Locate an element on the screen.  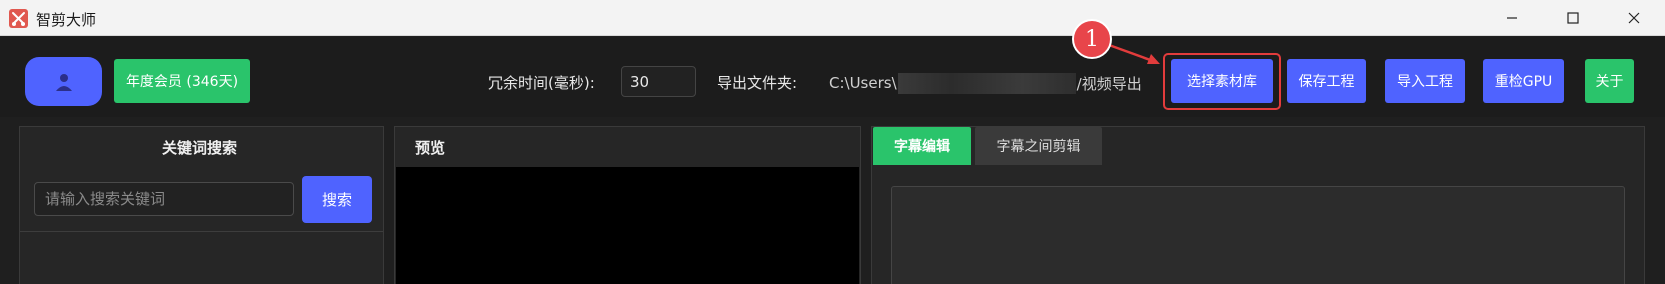
redacted-path is located at coordinates (986, 83).